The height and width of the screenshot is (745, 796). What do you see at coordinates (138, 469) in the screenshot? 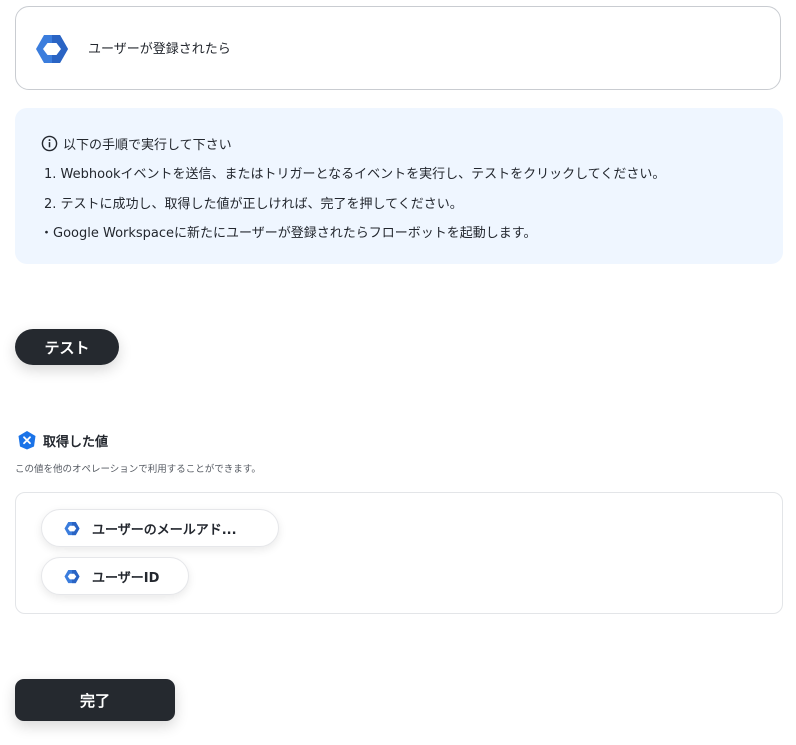
I see `acquired-values-description: この値を他のオペレーションで利用することができます。` at bounding box center [138, 469].